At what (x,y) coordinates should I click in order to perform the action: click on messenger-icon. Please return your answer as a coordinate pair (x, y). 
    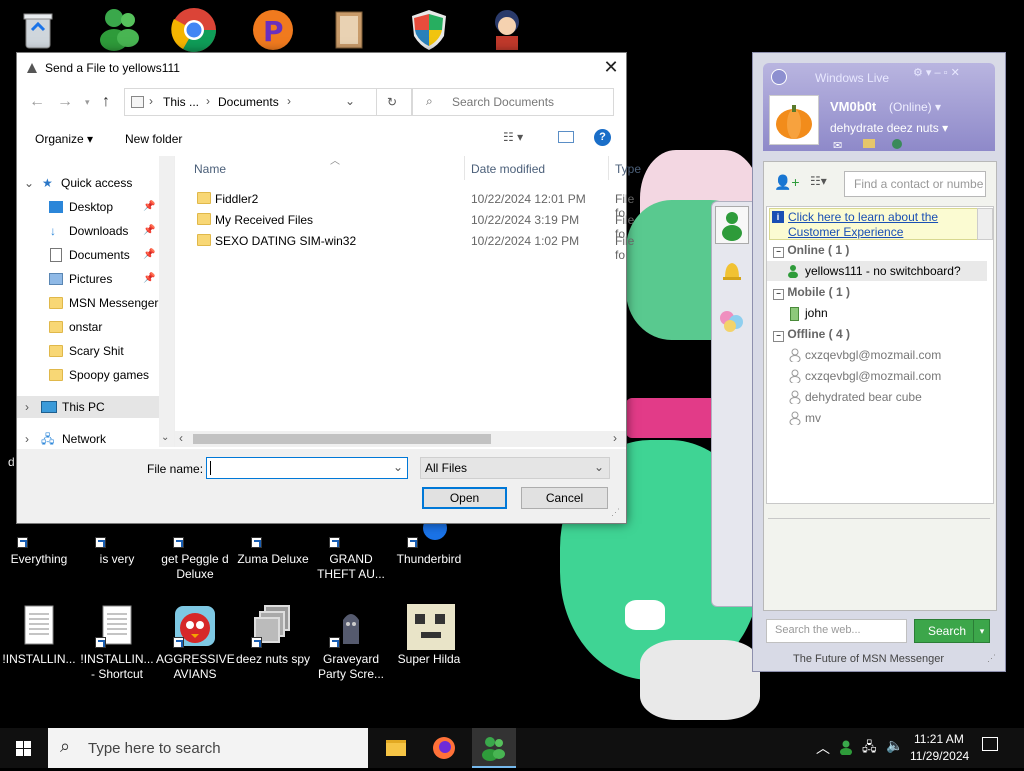
    Looking at the image, I should click on (119, 28).